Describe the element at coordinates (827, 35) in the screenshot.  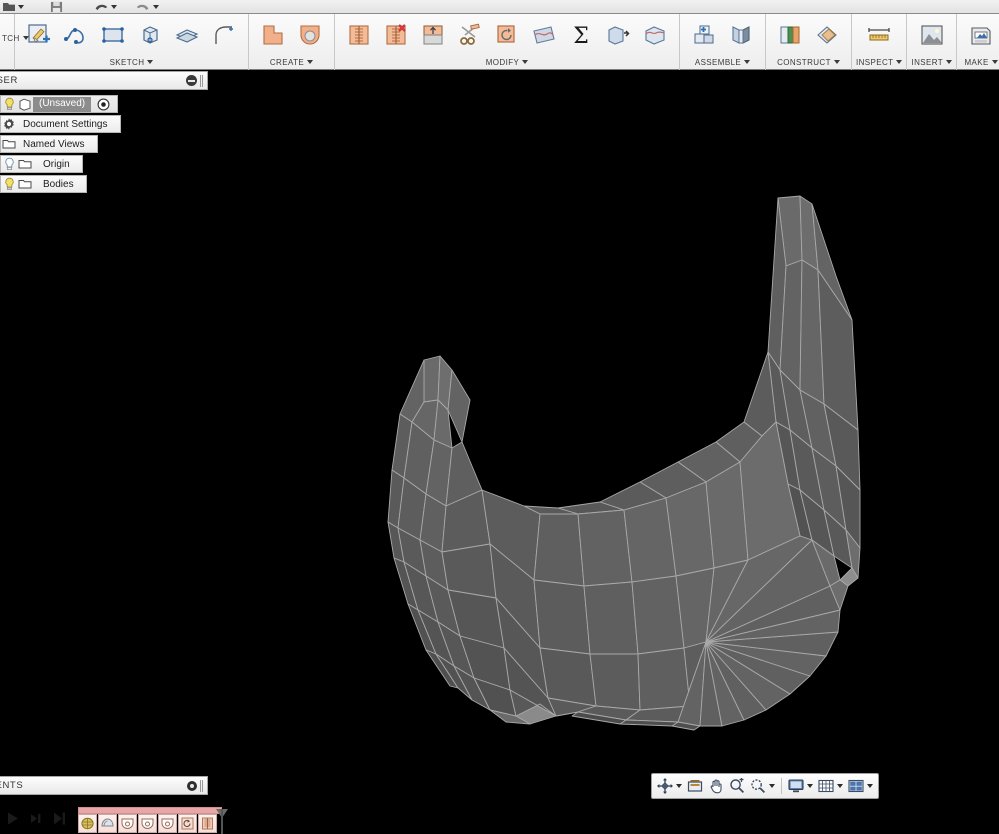
I see `plane-at-angle-icon` at that location.